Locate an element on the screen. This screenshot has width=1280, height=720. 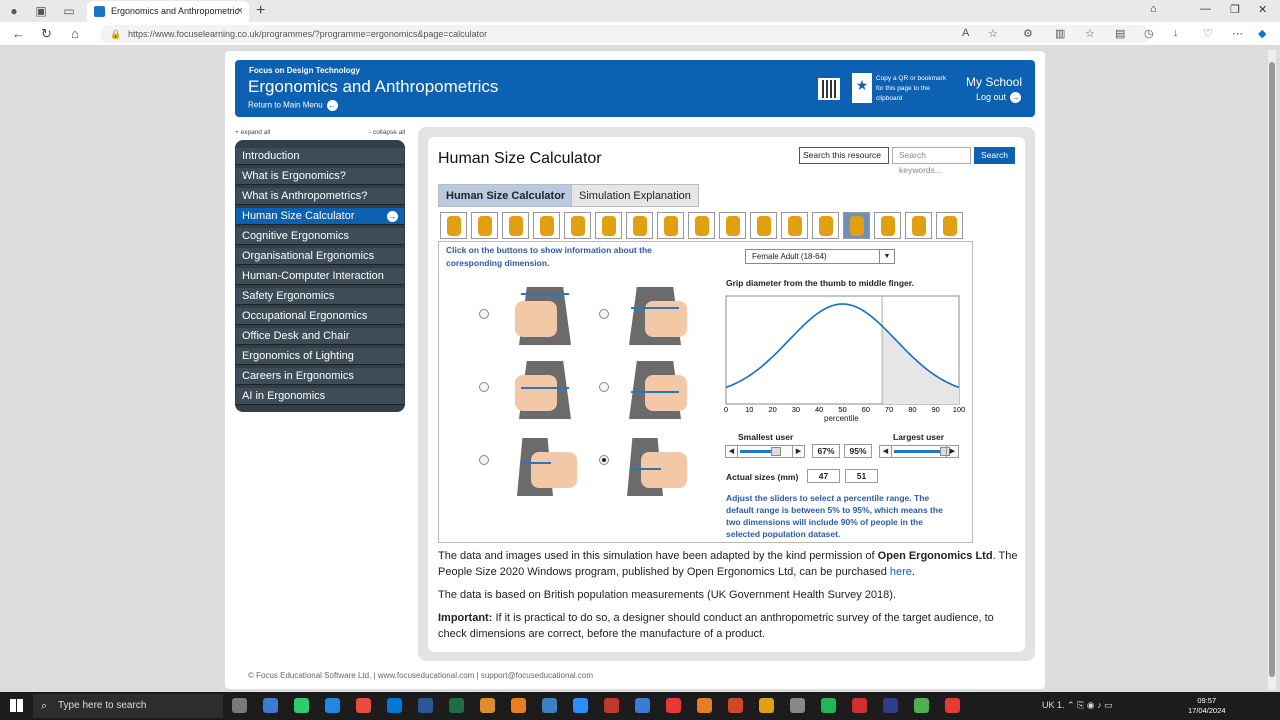
close-window-icon: ✕ is located at coordinates (1262, 9).